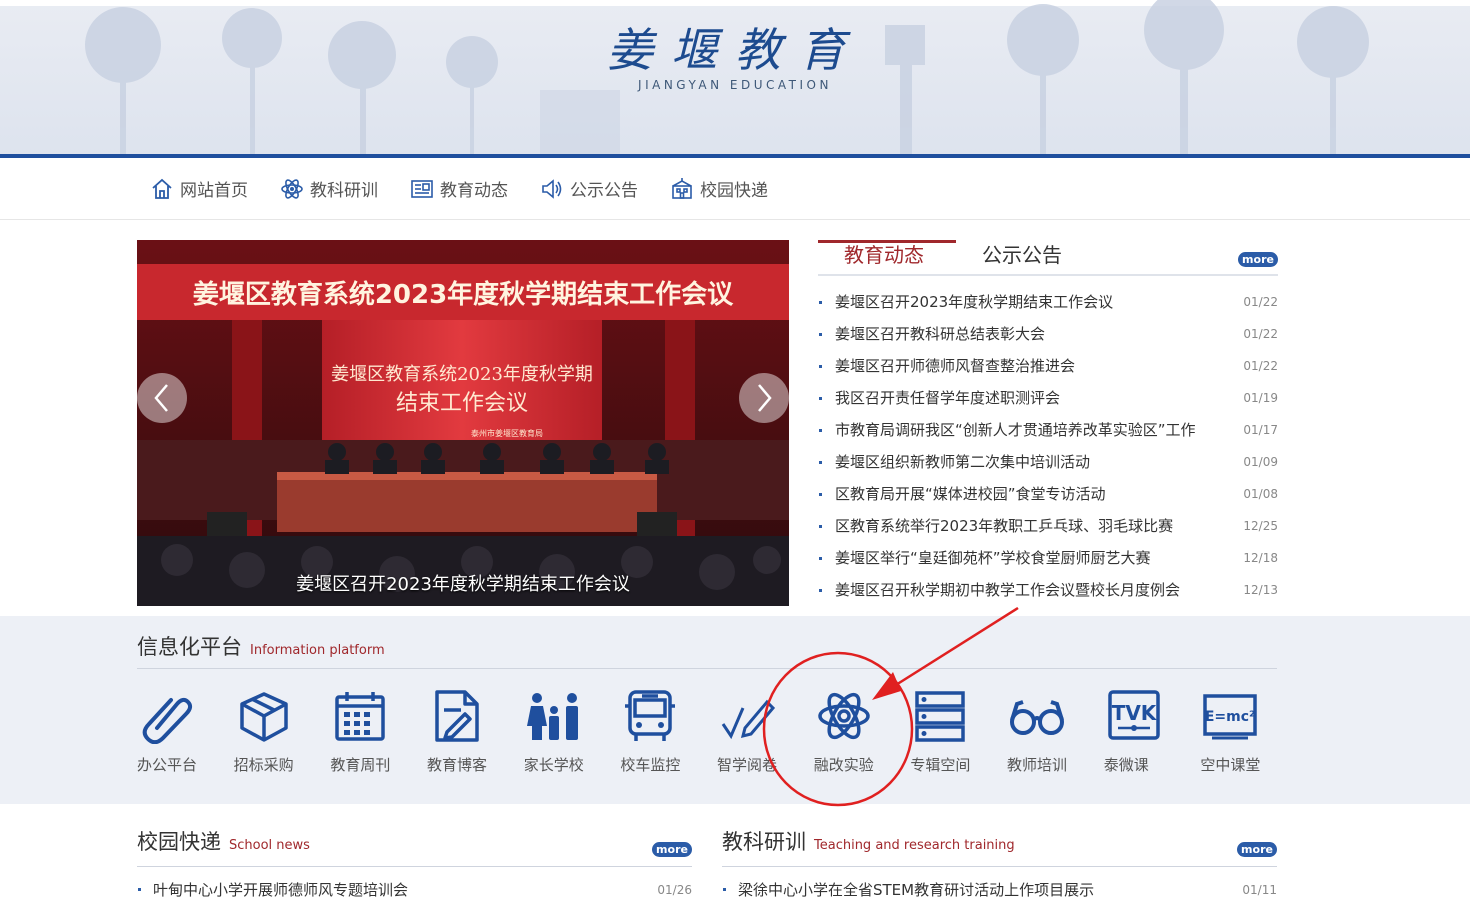 The height and width of the screenshot is (911, 1470). Describe the element at coordinates (1004, 526) in the screenshot. I see `list-item-title: 区教育系统举行2023年教职工乒乓球、羽毛球比赛` at that location.